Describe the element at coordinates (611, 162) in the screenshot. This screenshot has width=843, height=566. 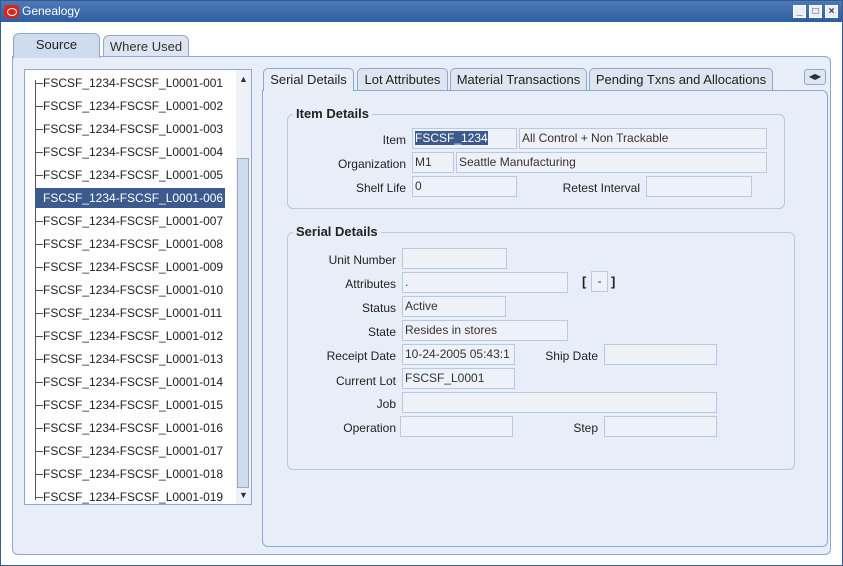
I see `organization-name-field: Seattle Manufacturing` at that location.